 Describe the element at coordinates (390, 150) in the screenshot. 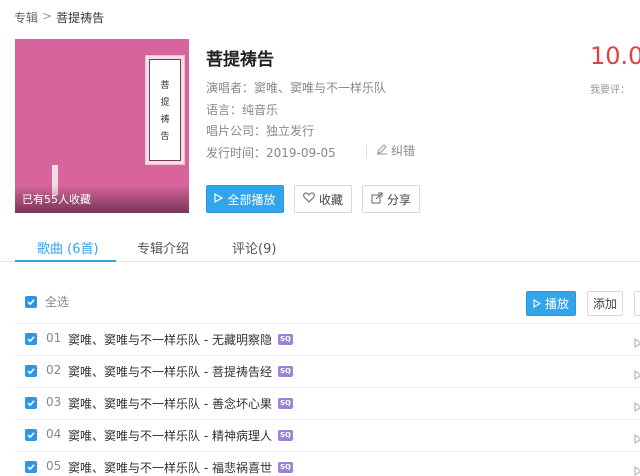

I see `report-error-link: 纠错` at that location.